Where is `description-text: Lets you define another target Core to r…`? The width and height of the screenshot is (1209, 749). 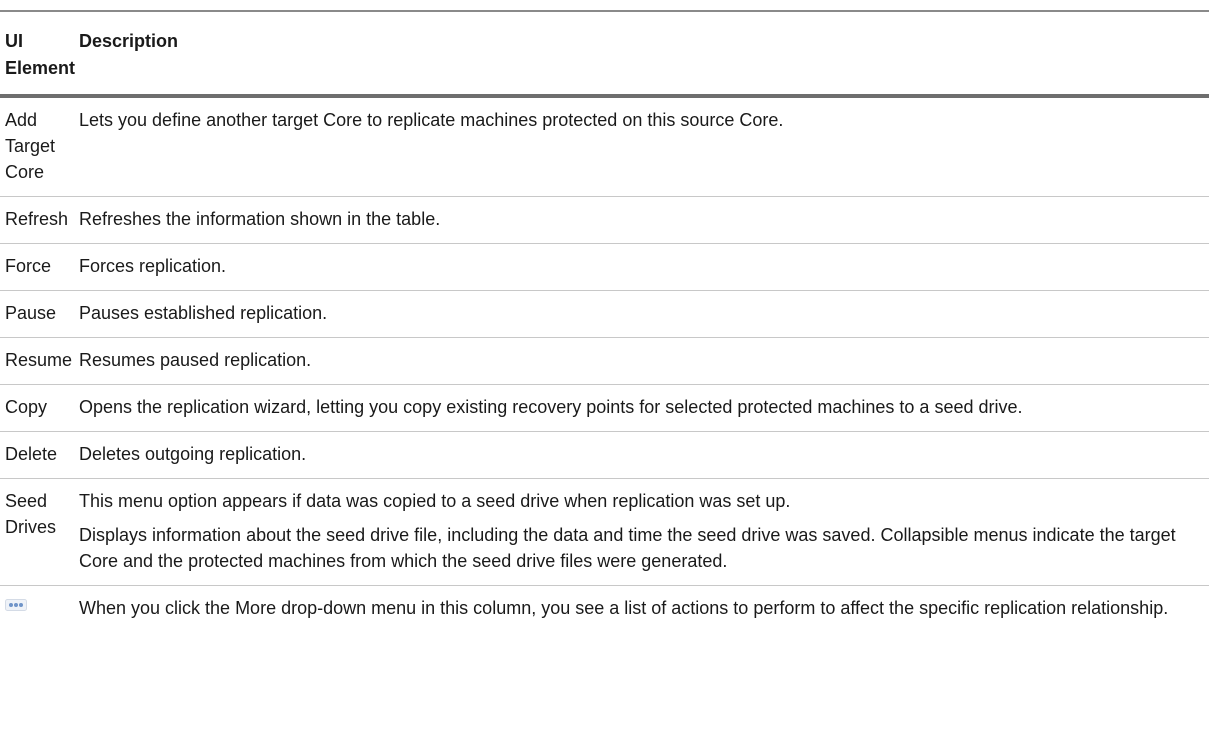
description-text: Lets you define another target Core to r… is located at coordinates (431, 120).